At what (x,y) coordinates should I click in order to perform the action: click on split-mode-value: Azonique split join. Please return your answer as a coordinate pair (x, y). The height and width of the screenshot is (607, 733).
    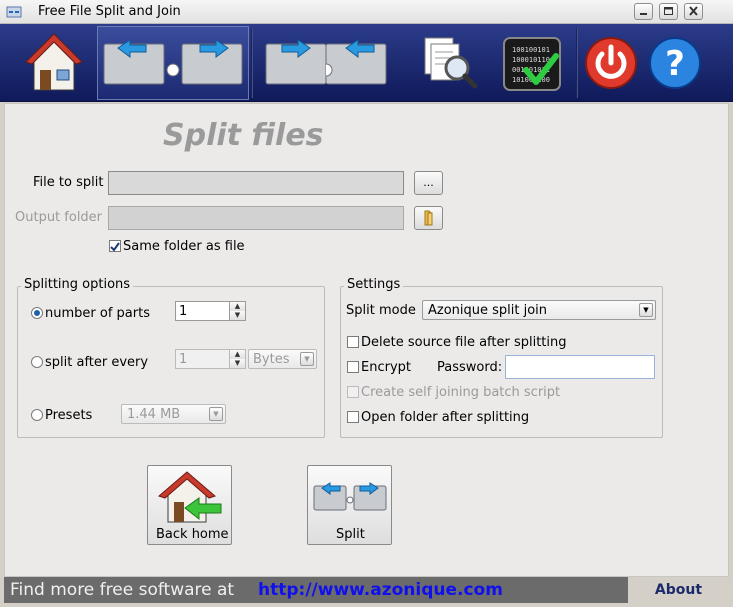
    Looking at the image, I should click on (488, 310).